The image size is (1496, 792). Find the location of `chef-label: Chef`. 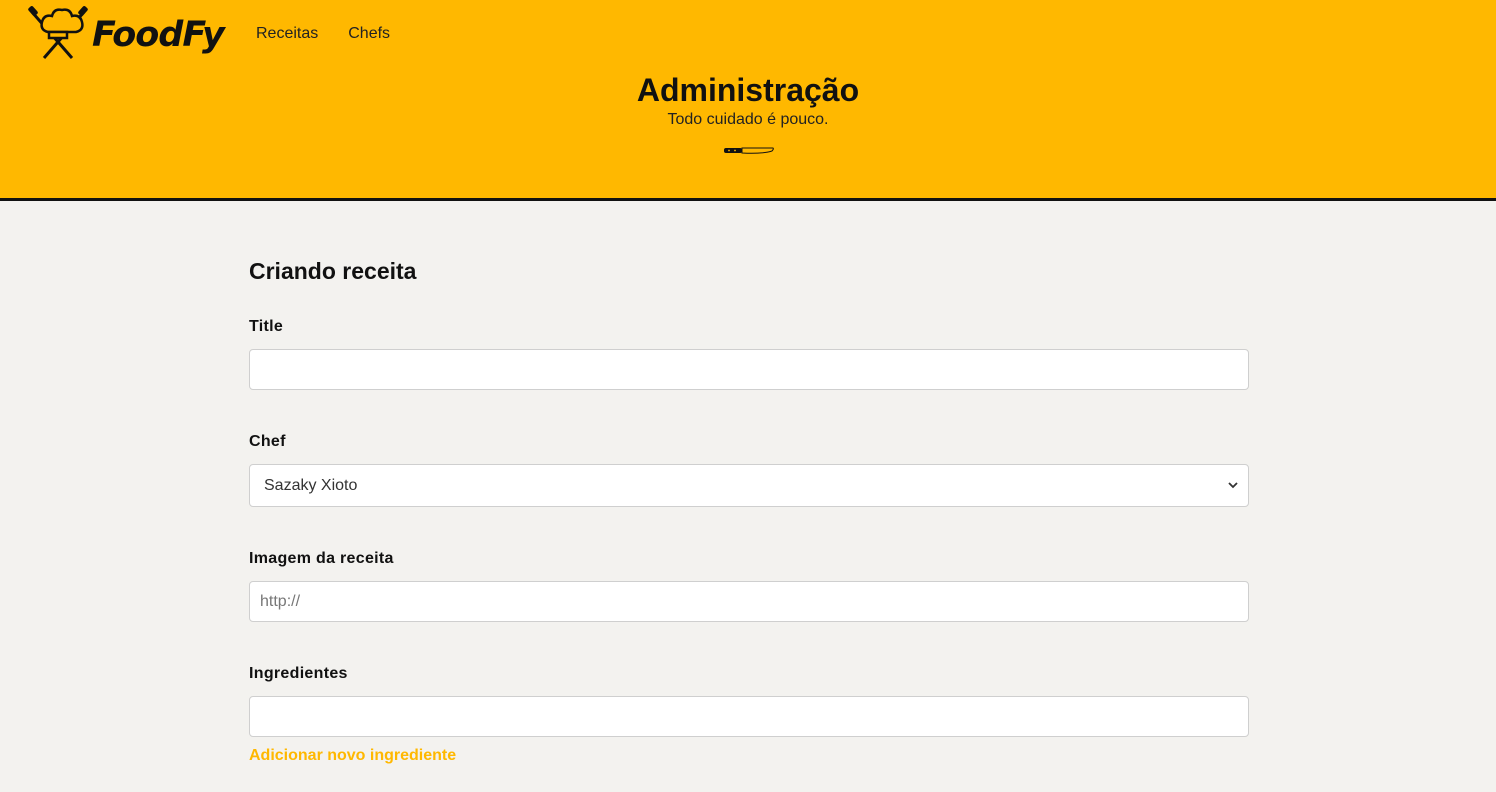

chef-label: Chef is located at coordinates (267, 441).